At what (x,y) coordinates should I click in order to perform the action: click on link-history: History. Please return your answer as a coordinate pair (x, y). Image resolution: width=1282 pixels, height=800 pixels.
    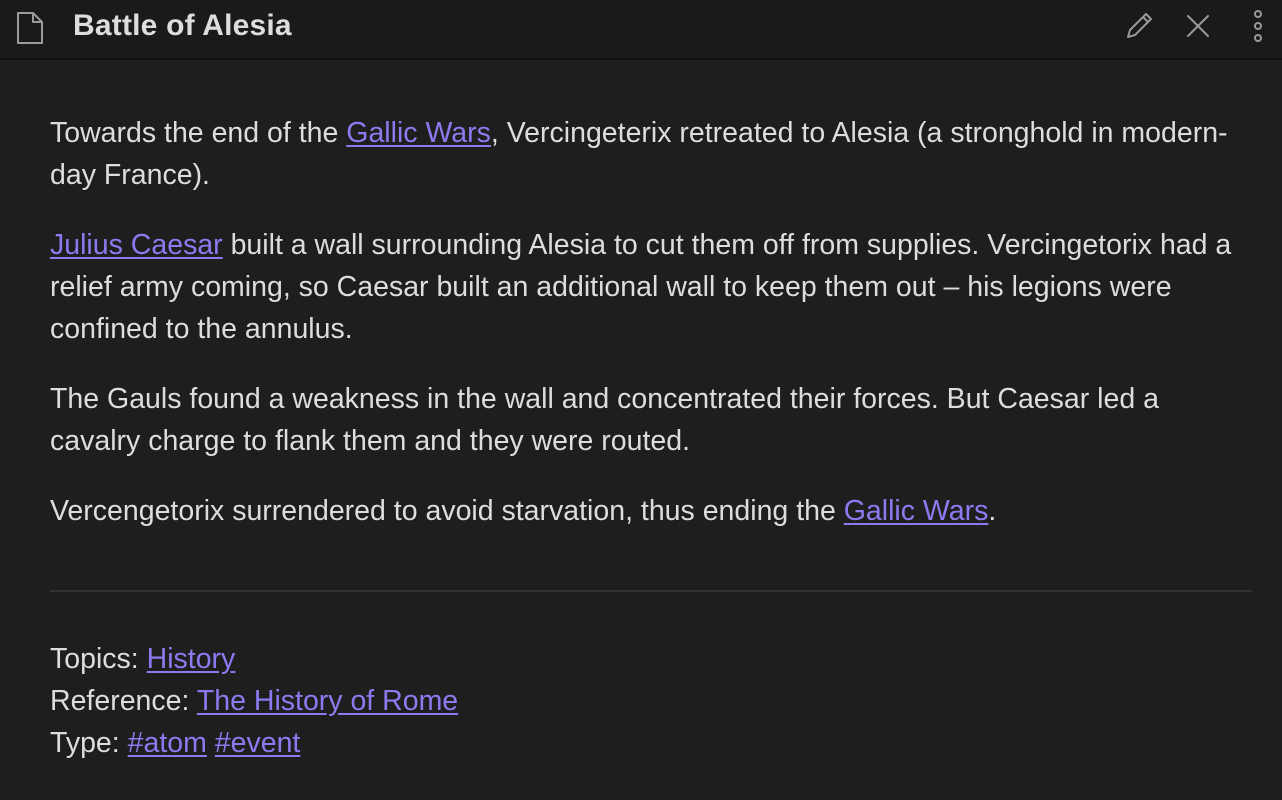
    Looking at the image, I should click on (191, 659).